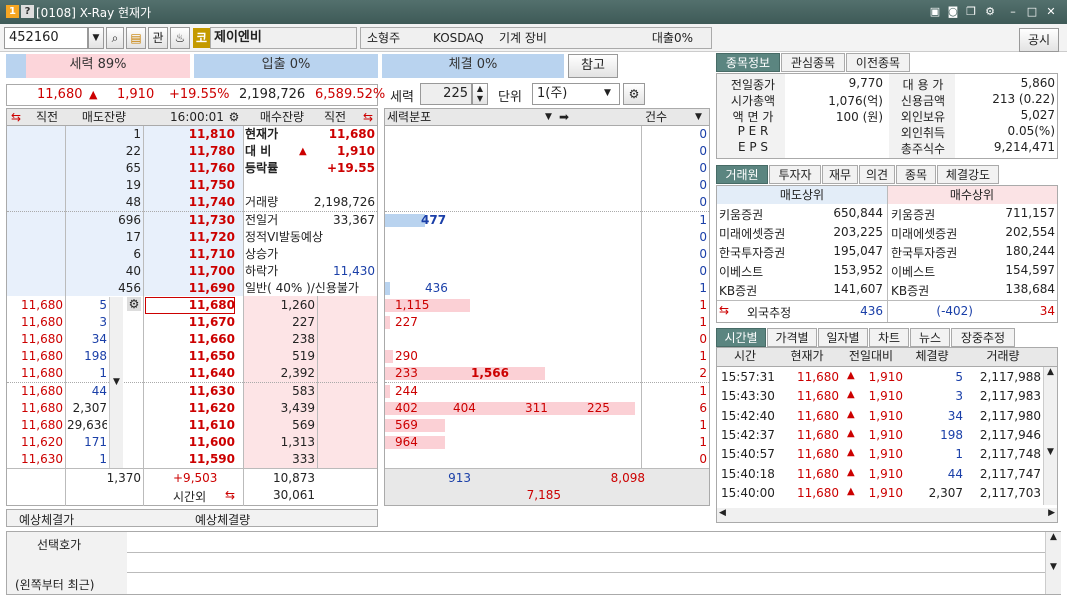  Describe the element at coordinates (104, 134) in the screenshot. I see `ask-qty: 1` at that location.